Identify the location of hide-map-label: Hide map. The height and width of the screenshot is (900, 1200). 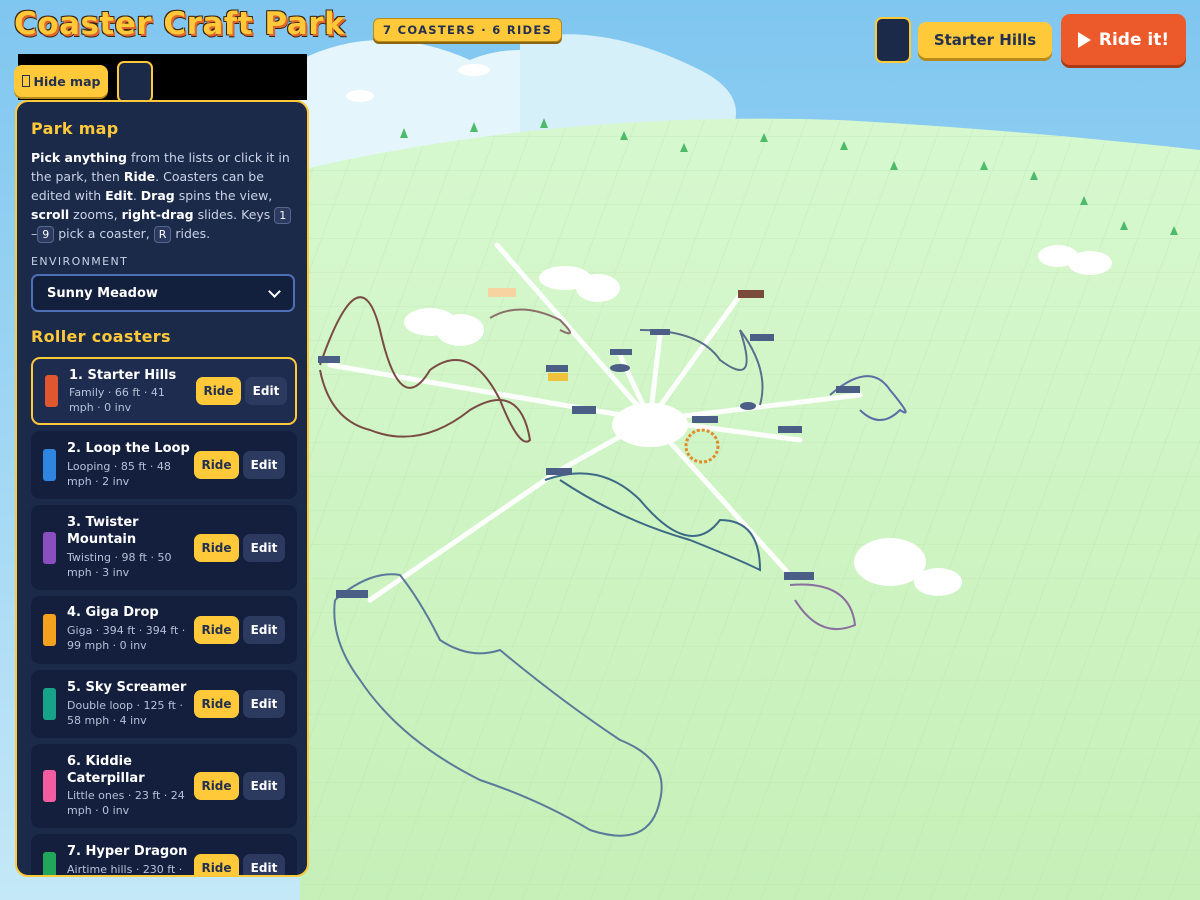
(67, 81).